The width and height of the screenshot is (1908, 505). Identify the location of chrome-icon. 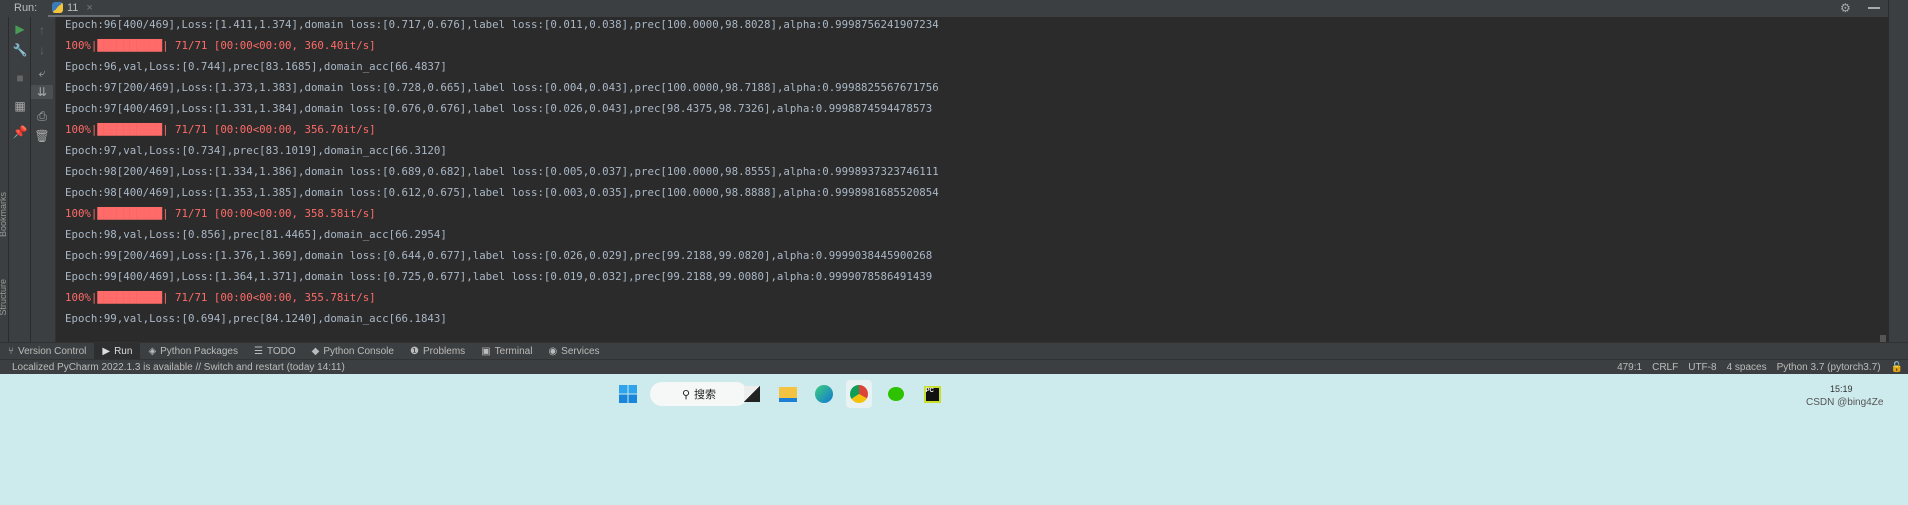
(859, 394).